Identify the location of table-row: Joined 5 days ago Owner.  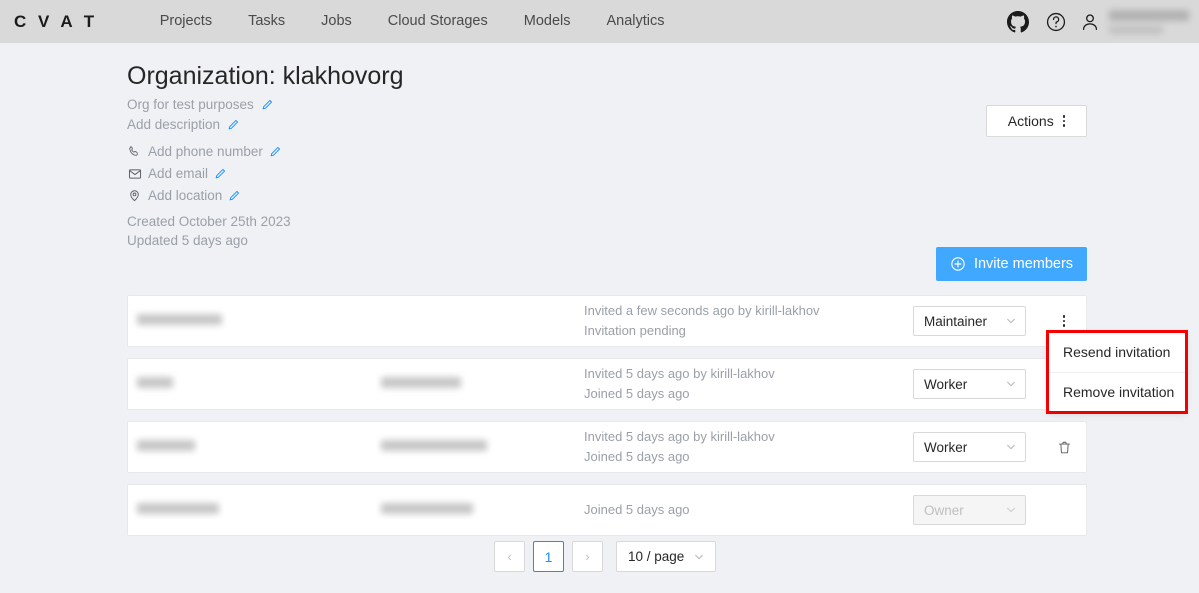
(607, 510).